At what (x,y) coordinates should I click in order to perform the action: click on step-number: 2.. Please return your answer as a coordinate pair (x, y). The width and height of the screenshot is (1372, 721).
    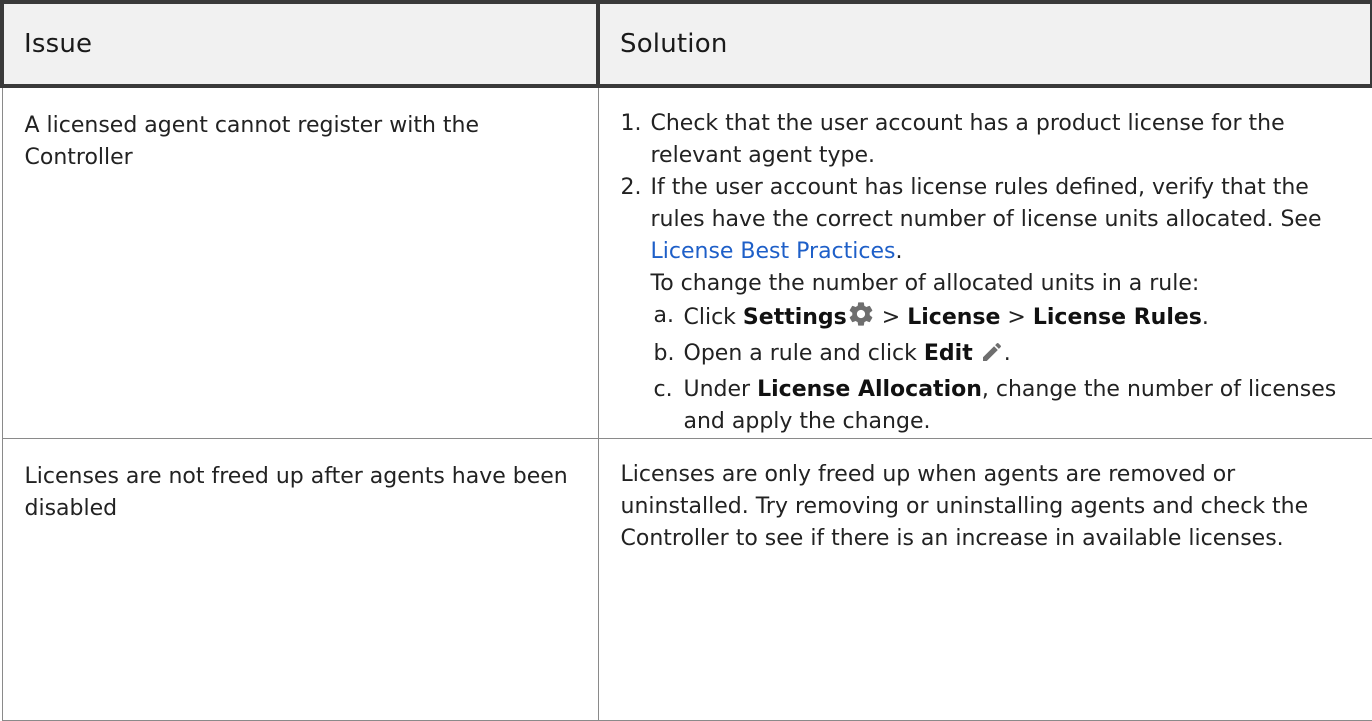
    Looking at the image, I should click on (631, 187).